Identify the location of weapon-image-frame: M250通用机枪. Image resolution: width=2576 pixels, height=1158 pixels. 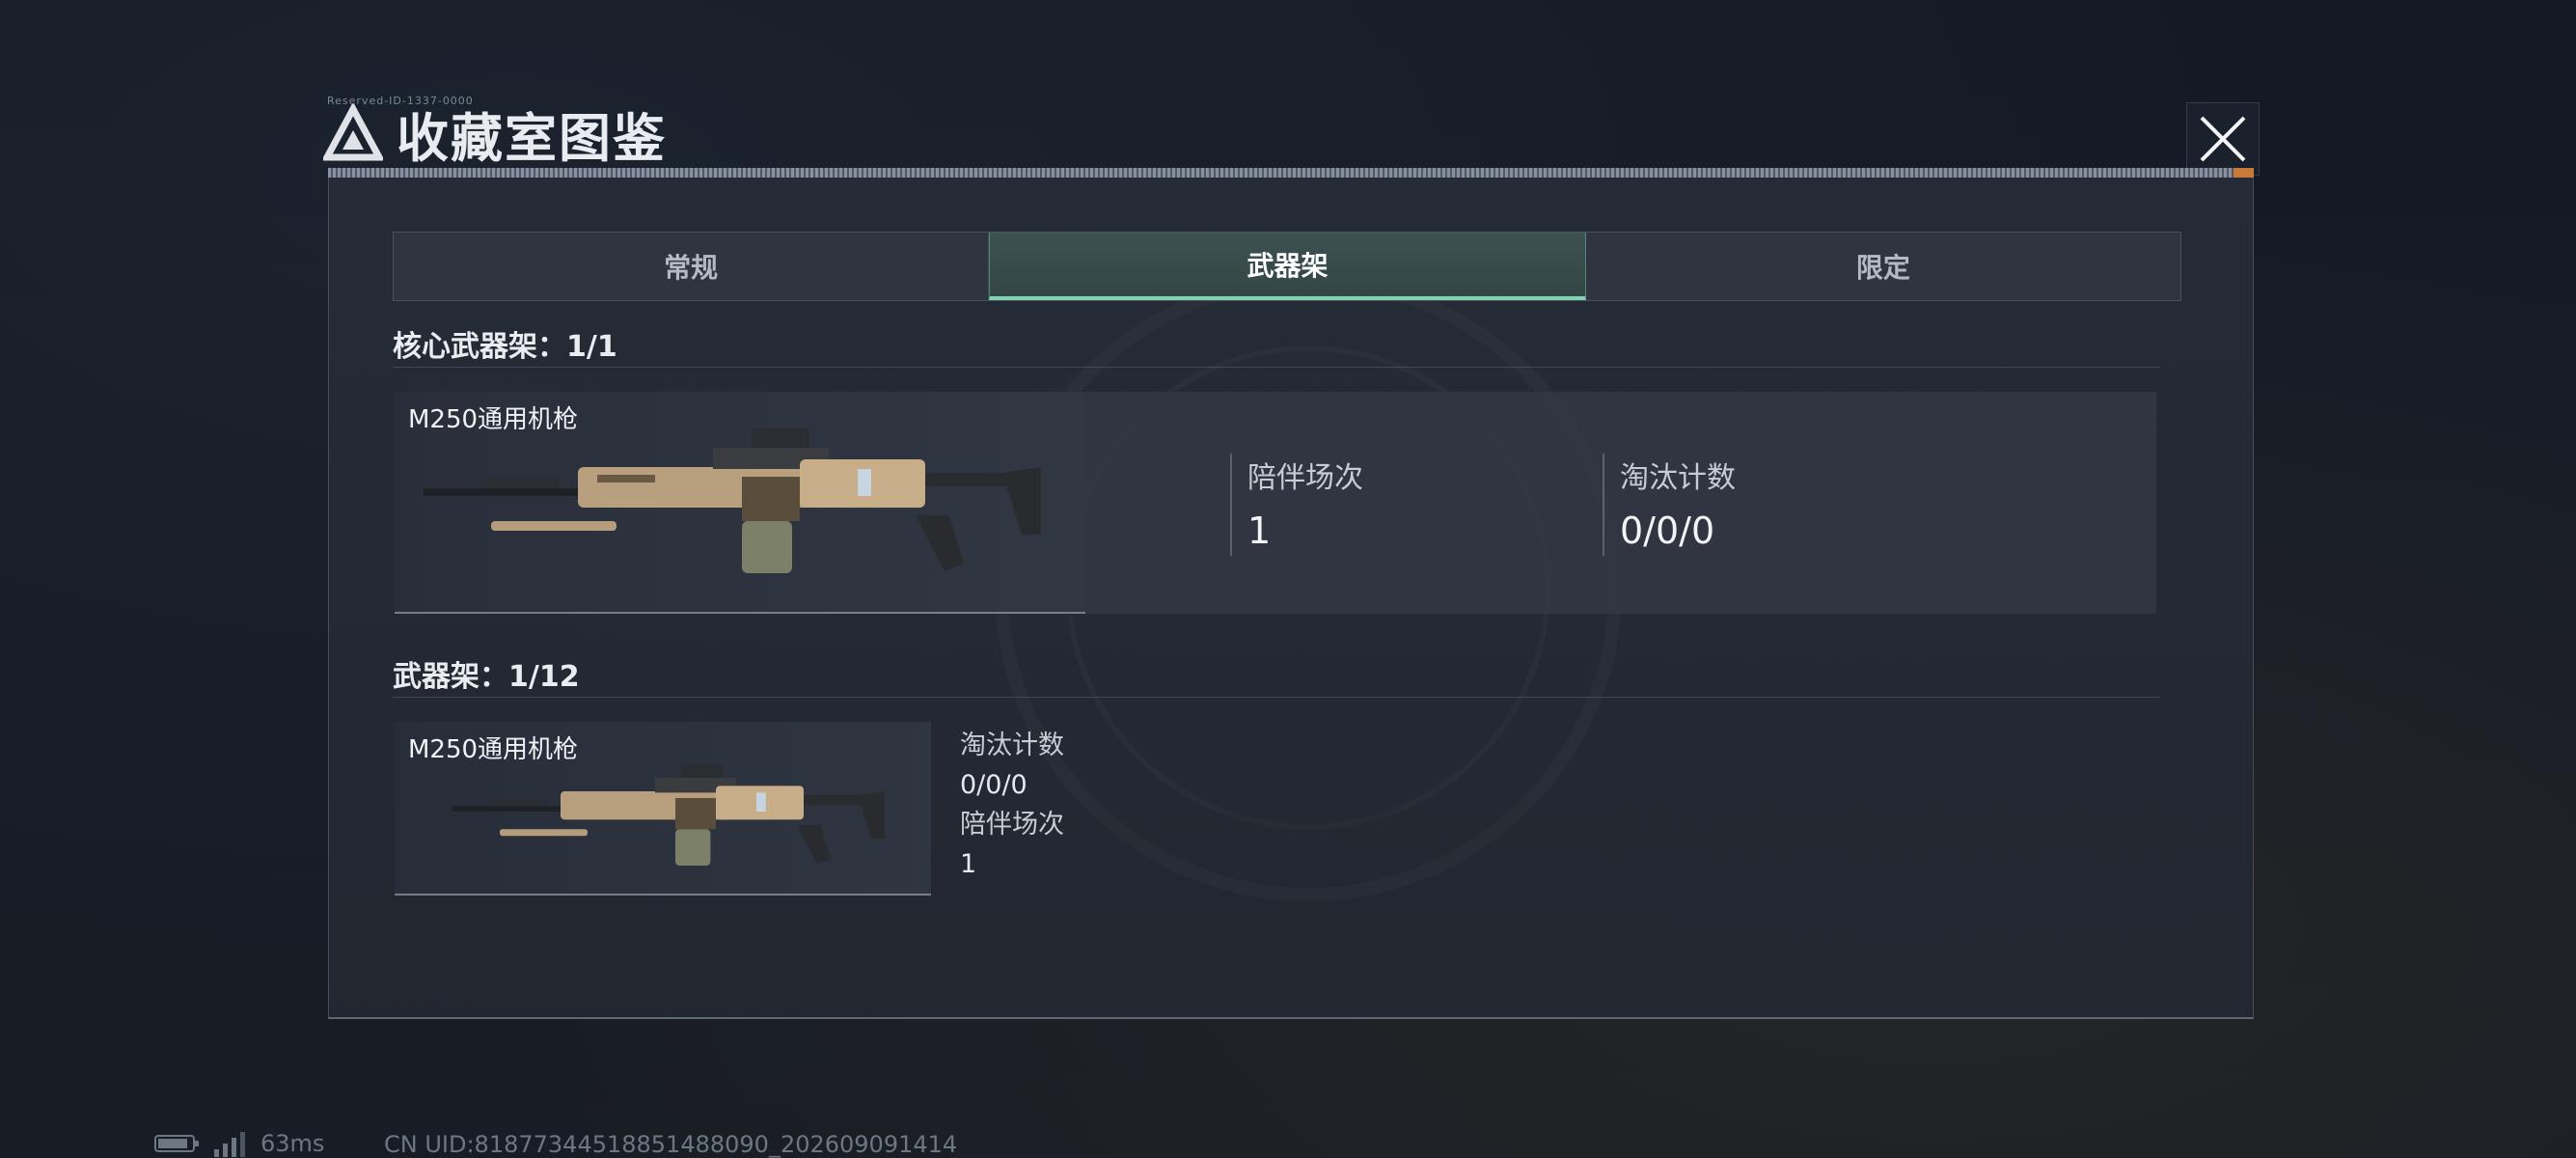
(740, 503).